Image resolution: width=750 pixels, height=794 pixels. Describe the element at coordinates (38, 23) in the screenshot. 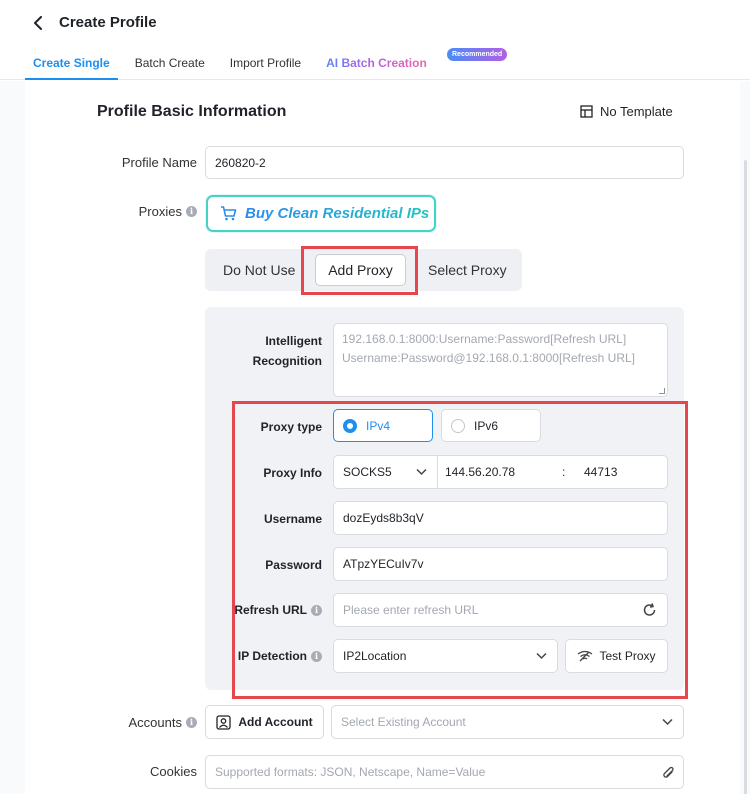

I see `back-arrow-icon` at that location.